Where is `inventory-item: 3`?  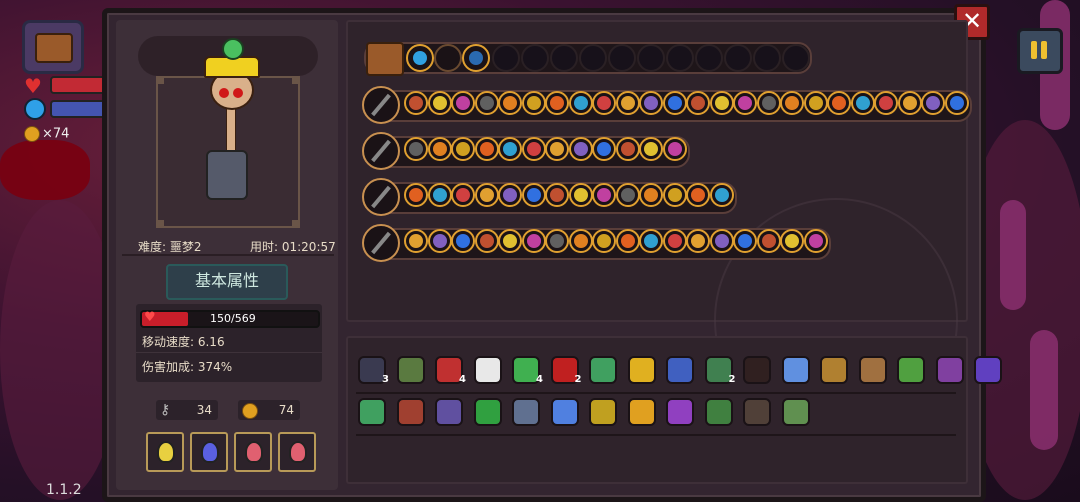 inventory-item: 3 is located at coordinates (372, 369).